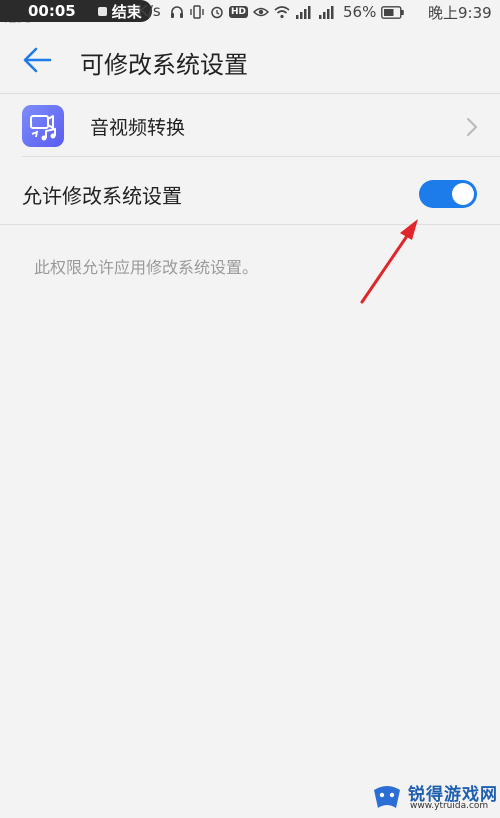  Describe the element at coordinates (448, 194) in the screenshot. I see `allow-modify-settings-switch` at that location.